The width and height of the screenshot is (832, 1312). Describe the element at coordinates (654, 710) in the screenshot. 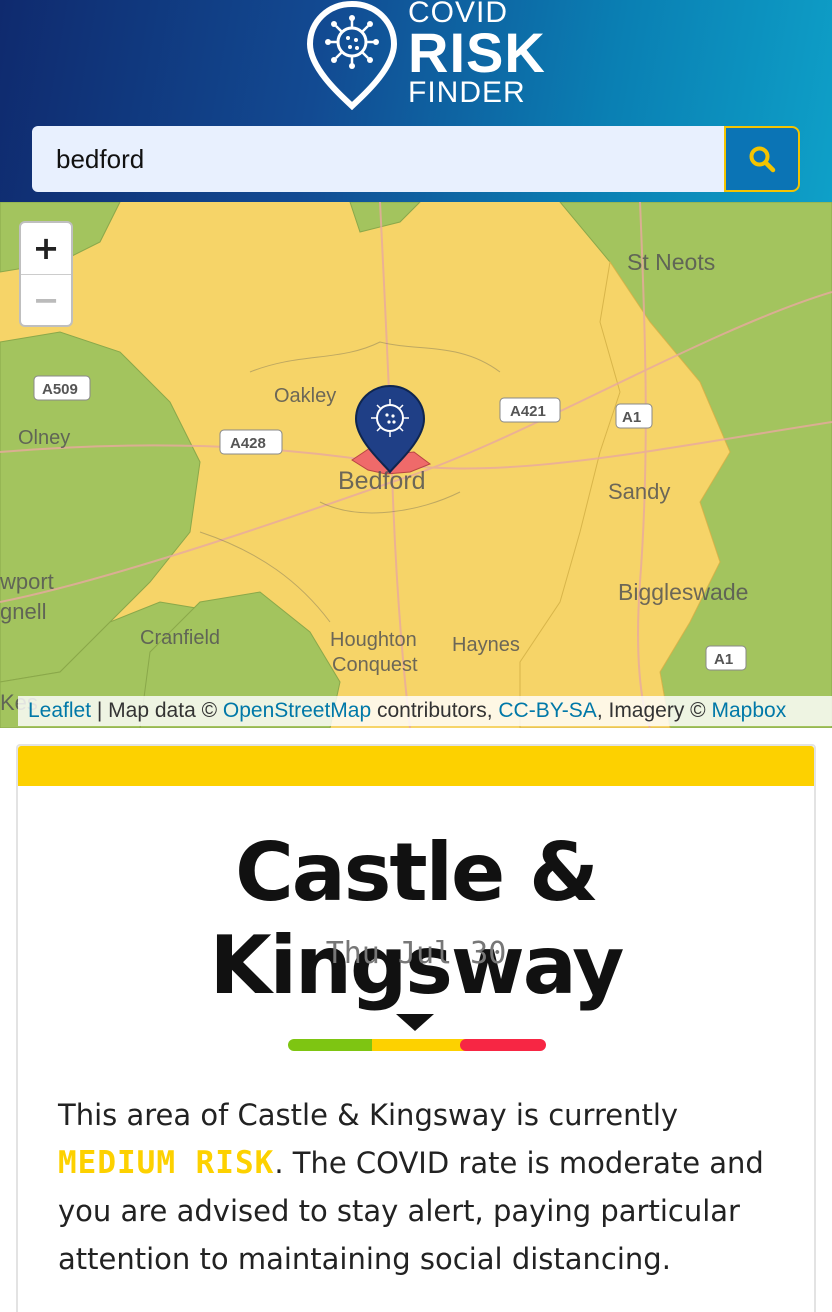

I see `attribution-text: , Imagery ©` at that location.